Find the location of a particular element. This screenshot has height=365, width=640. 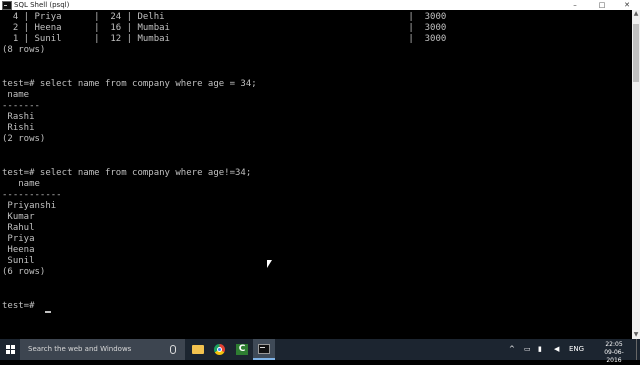

terminal-line: ----------- is located at coordinates (32, 195).